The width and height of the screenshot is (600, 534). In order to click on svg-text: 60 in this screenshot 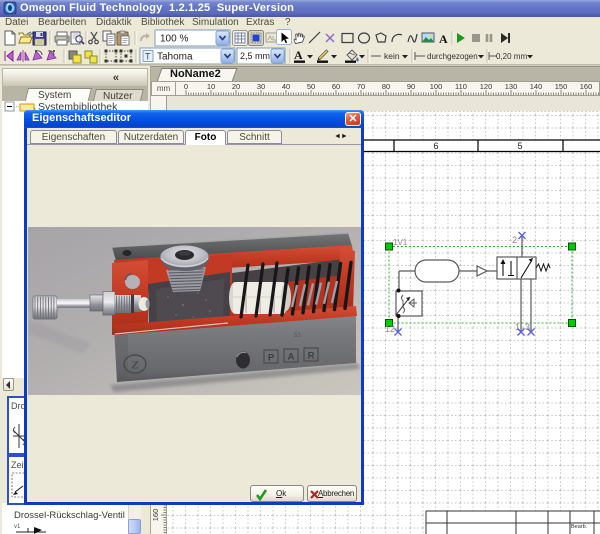, I will do `click(336, 86)`.